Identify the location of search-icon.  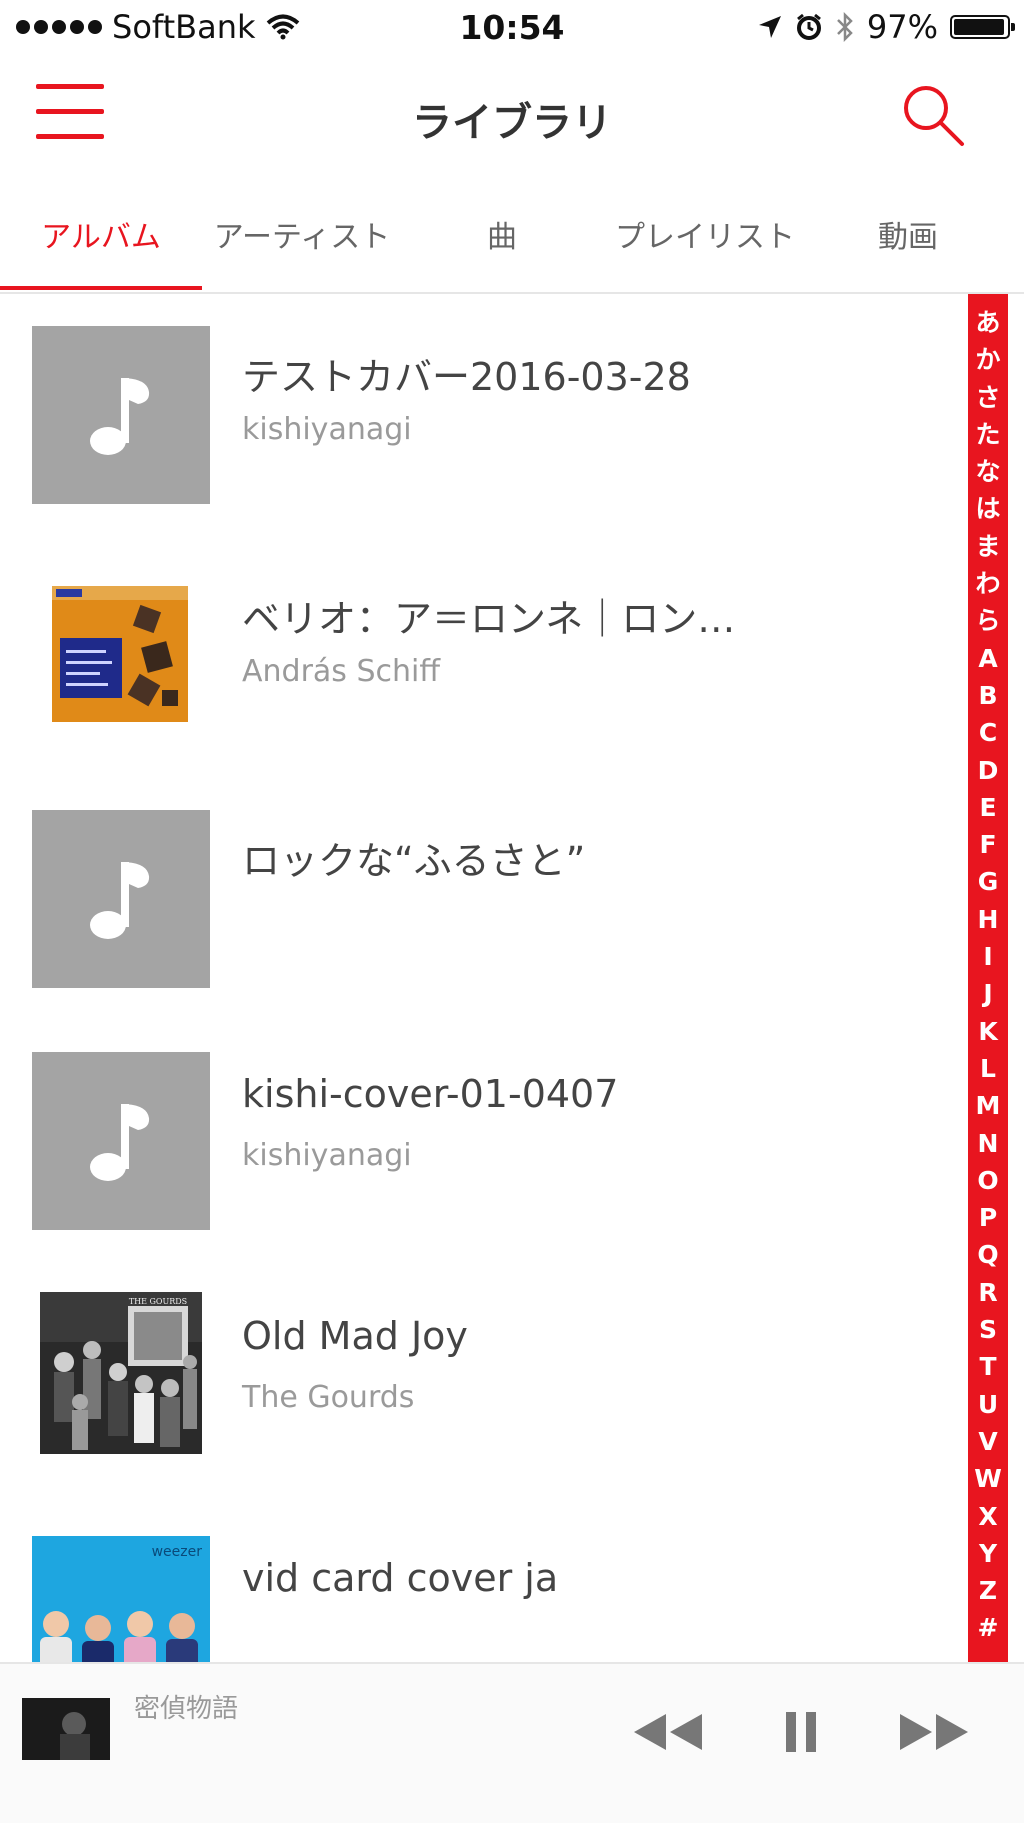
(933, 115).